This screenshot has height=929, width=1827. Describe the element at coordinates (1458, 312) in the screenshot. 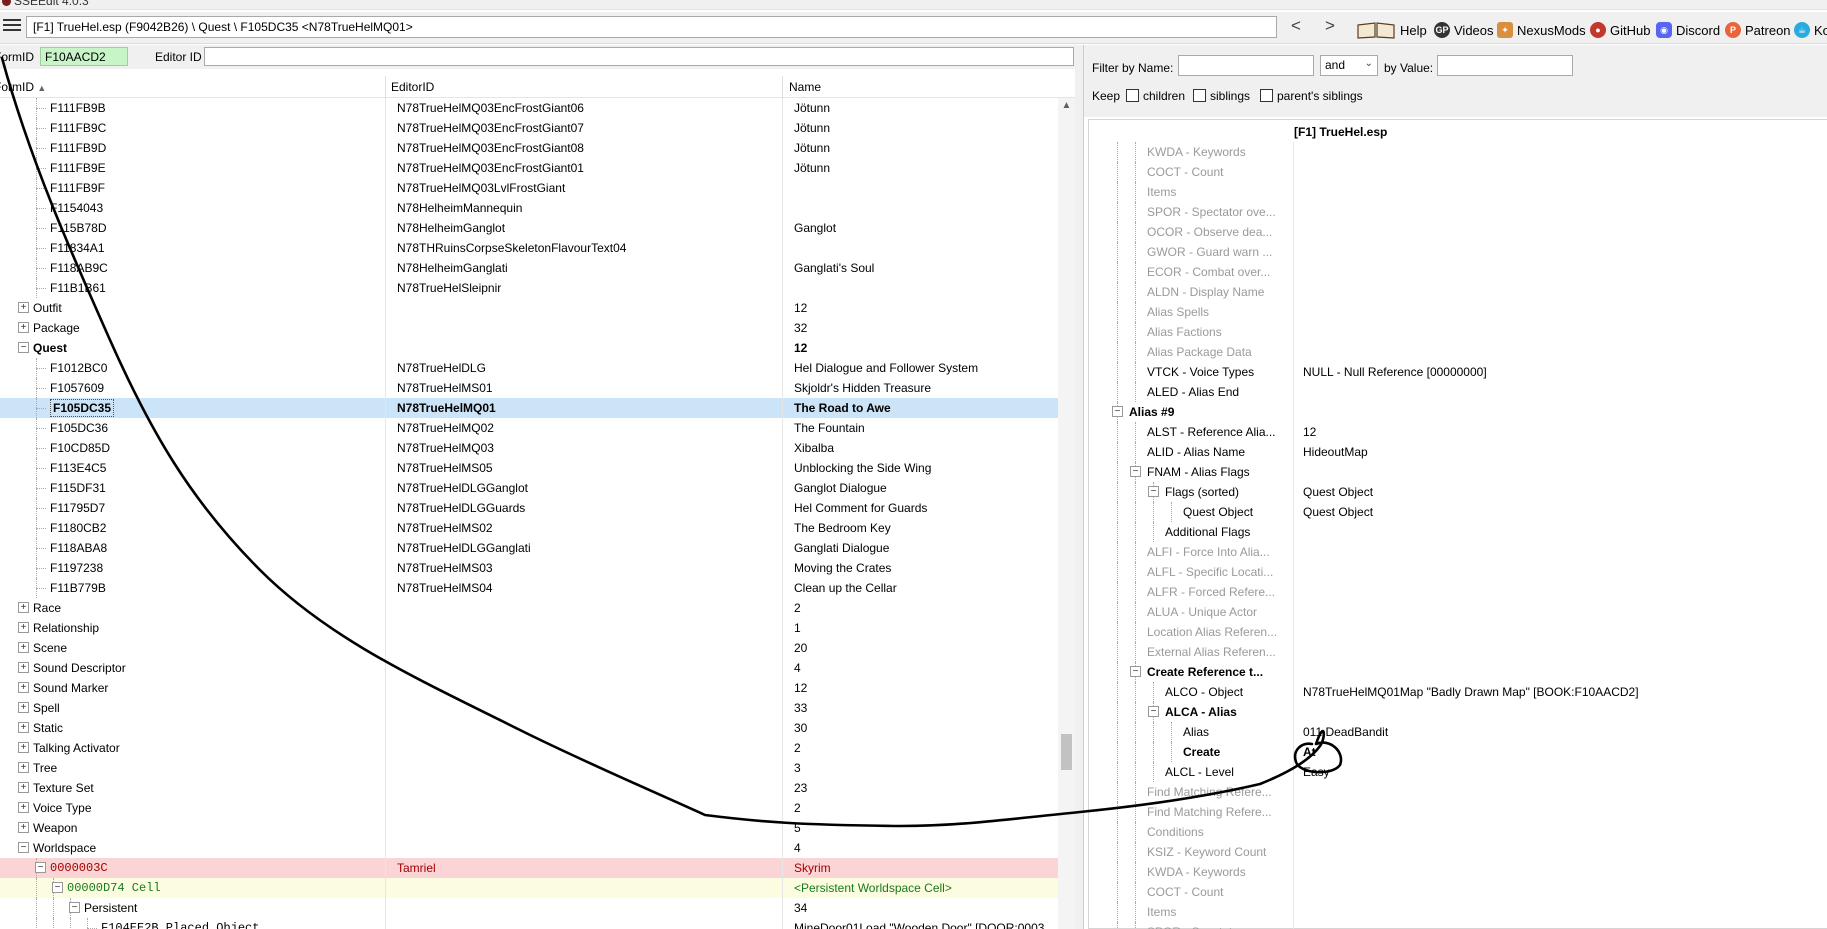

I see `record-field-row: Alias Spells` at that location.